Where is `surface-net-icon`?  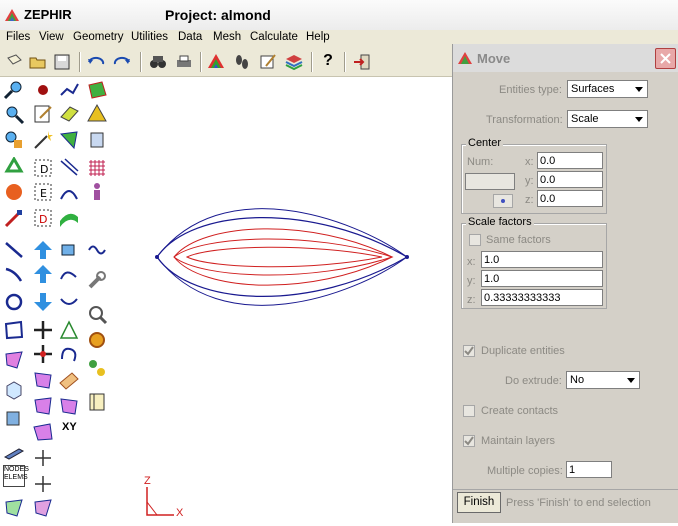
surface-net-icon is located at coordinates (69, 406).